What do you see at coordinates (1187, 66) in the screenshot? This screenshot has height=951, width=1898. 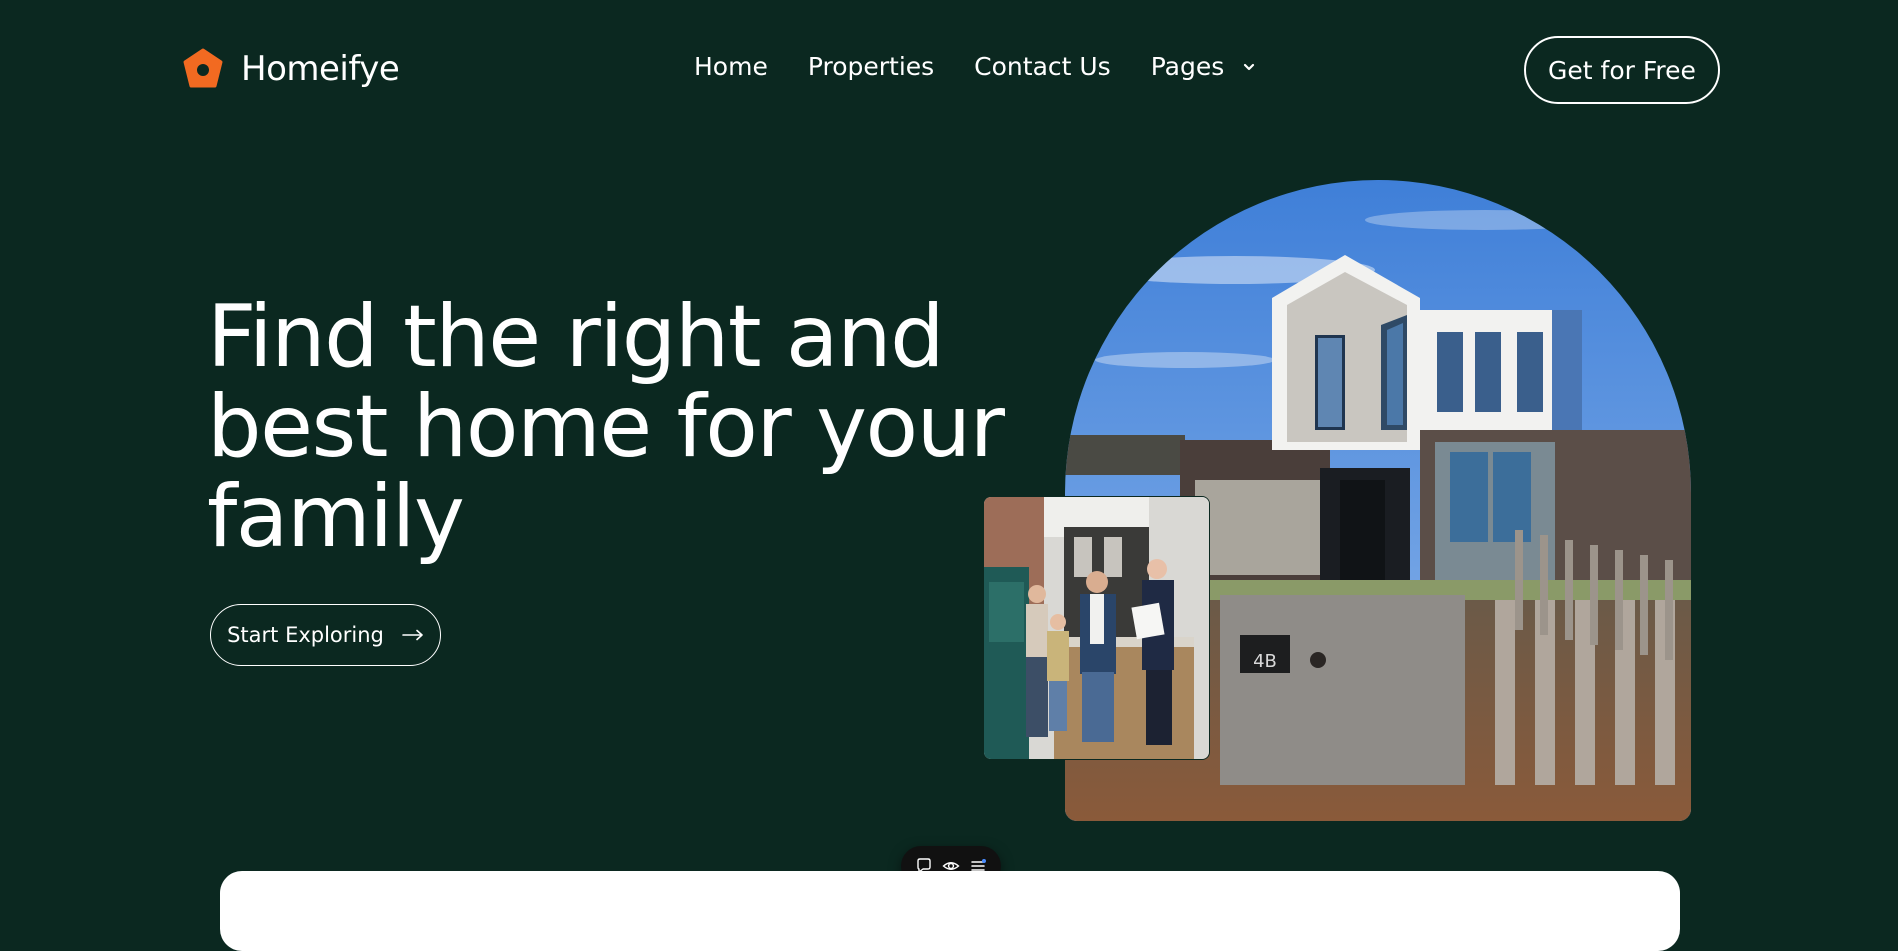 I see `nav-pages-label: Pages` at bounding box center [1187, 66].